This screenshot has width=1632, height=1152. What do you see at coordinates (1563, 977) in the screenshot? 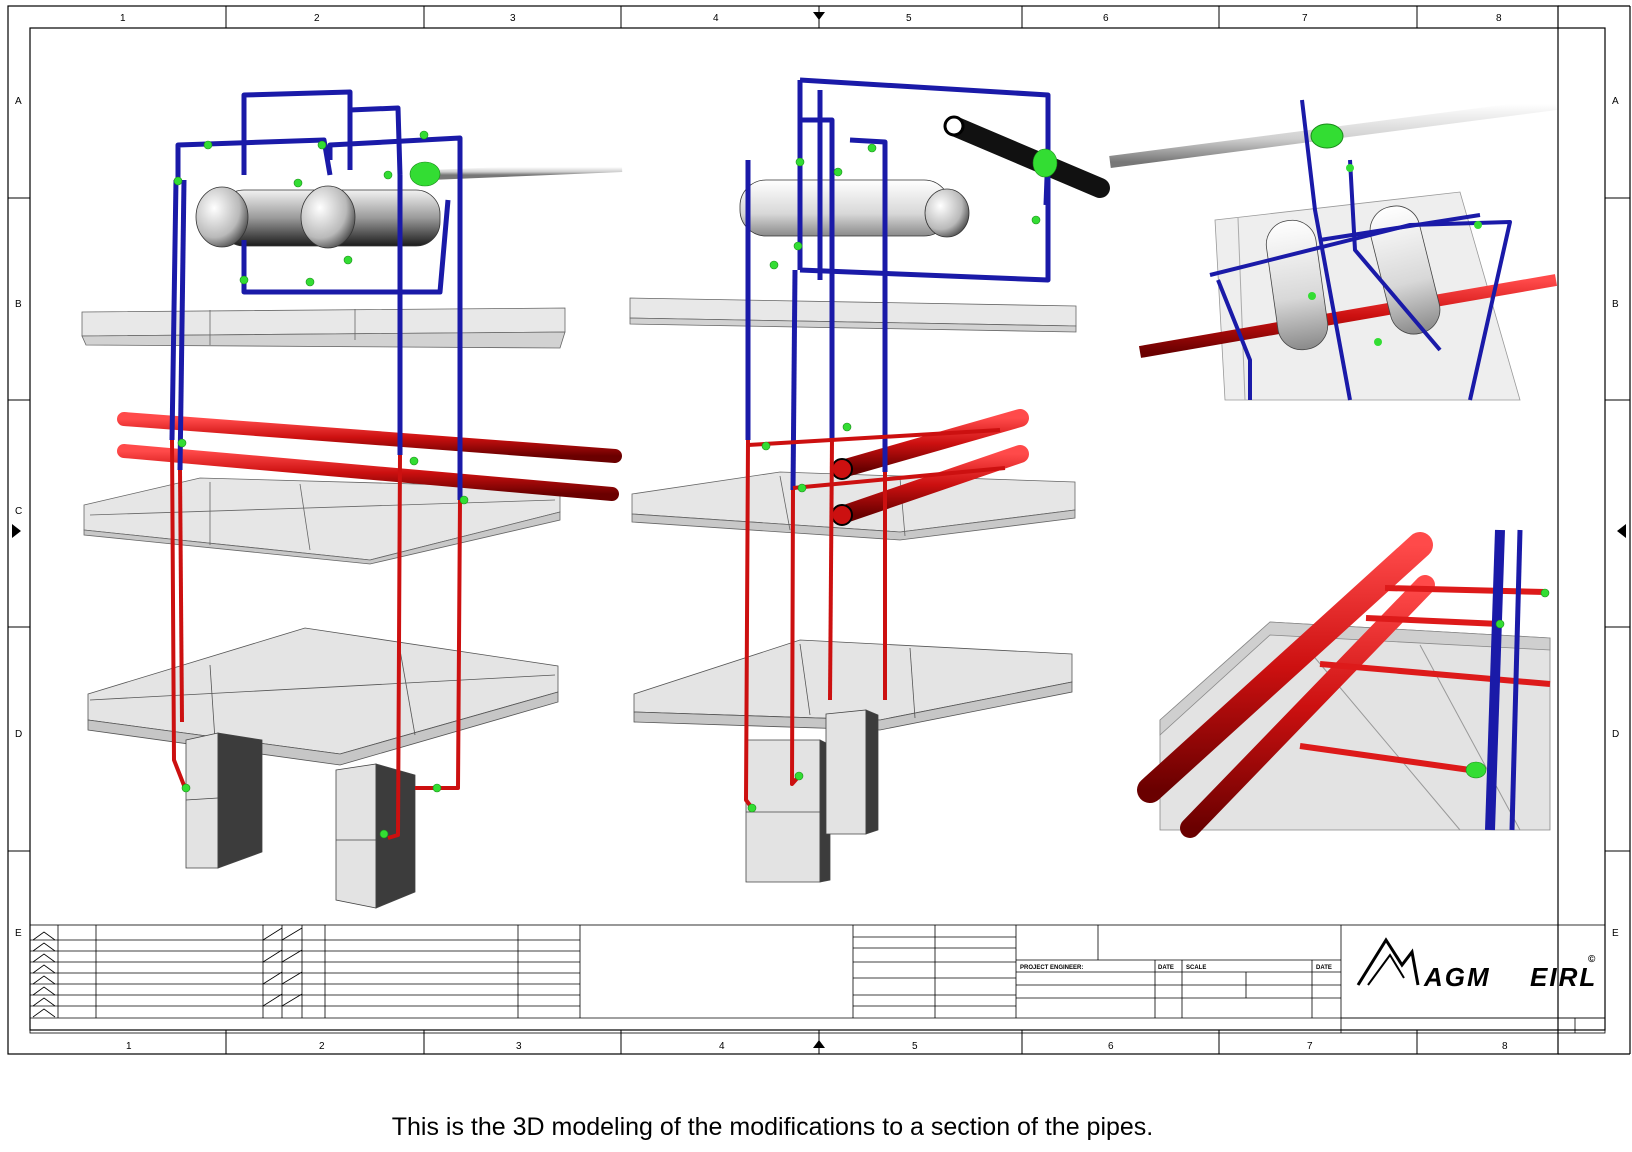
I see `company-name-right: EIRL` at bounding box center [1563, 977].